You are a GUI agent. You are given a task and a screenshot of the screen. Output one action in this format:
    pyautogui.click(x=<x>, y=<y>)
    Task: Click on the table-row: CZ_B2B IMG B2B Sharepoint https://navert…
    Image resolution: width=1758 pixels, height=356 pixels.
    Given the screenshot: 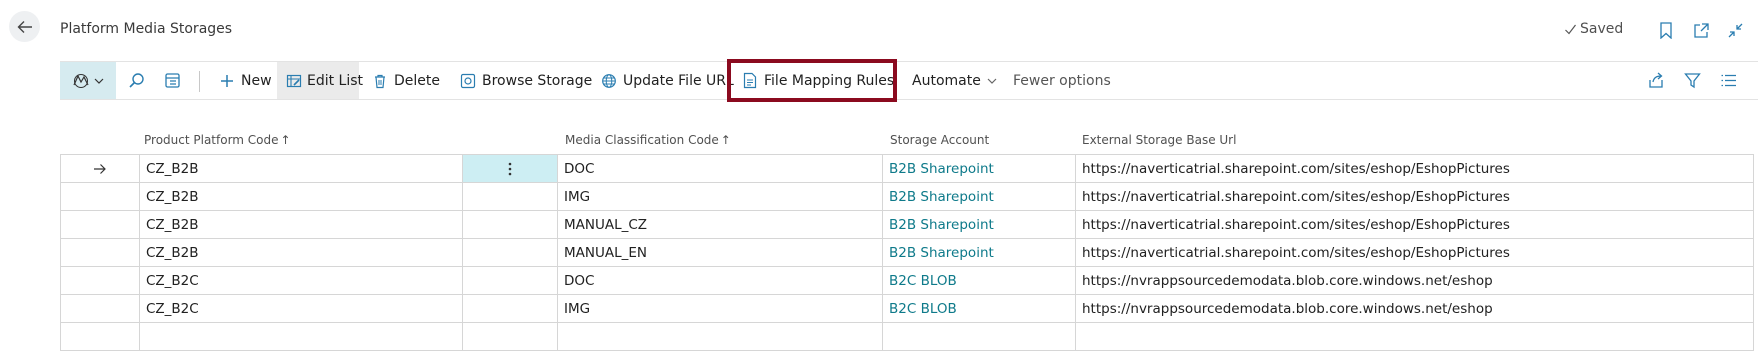 What is the action you would take?
    pyautogui.click(x=907, y=197)
    